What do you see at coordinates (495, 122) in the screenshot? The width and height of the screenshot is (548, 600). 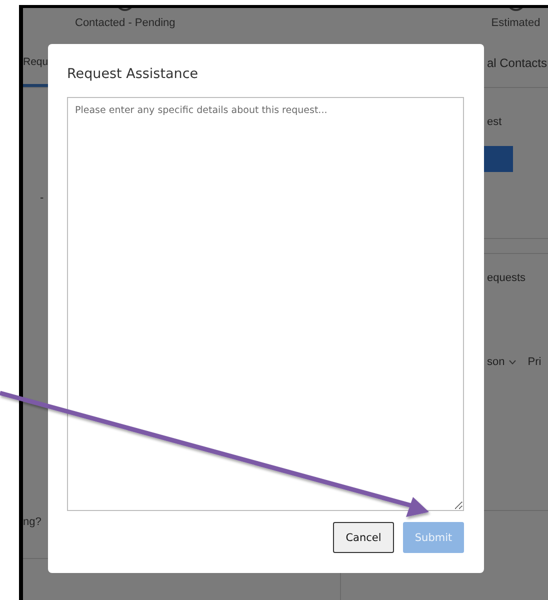 I see `card-title: est` at bounding box center [495, 122].